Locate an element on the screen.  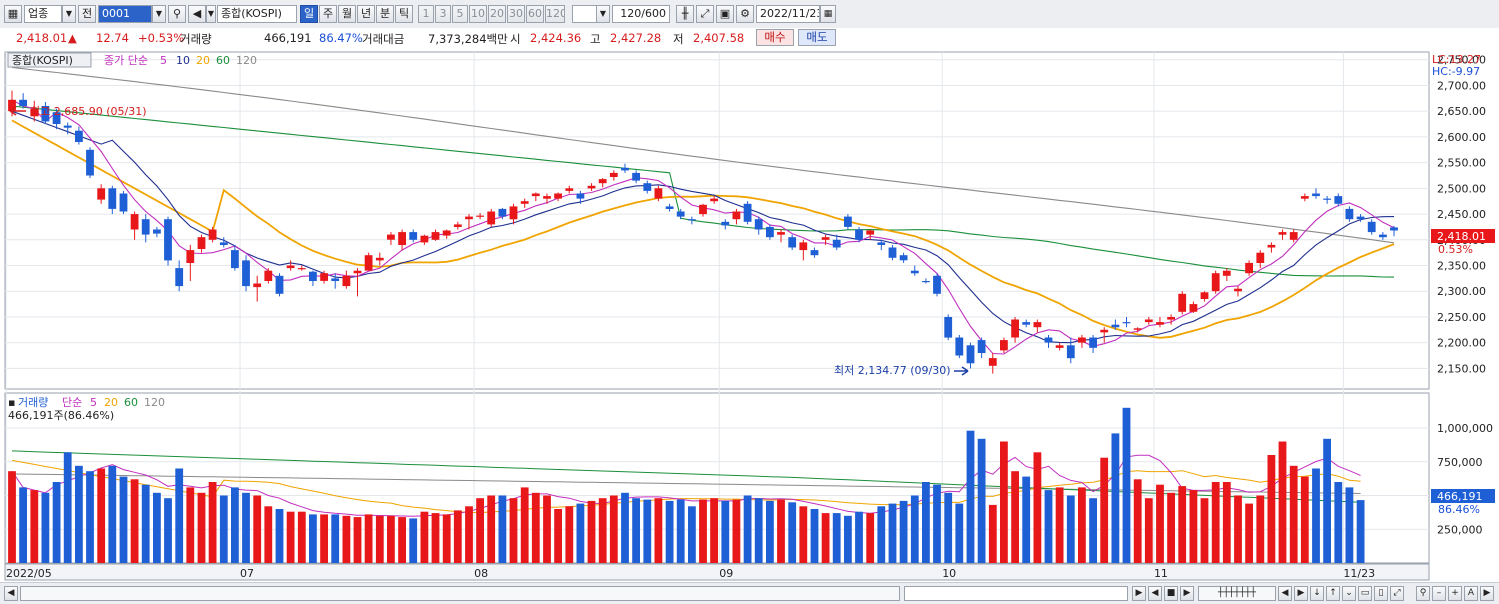
price-tick-label: 2,150.00 is located at coordinates (1461, 368).